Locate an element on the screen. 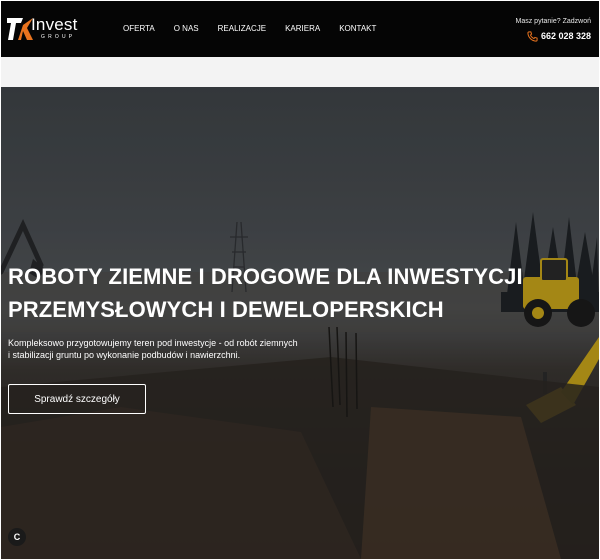 Image resolution: width=600 pixels, height=560 pixels. phone-icon is located at coordinates (532, 36).